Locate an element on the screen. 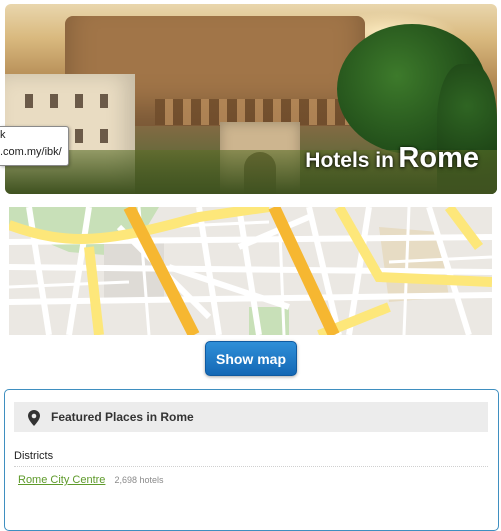 This screenshot has height=531, width=501. tooltip-line-1: k is located at coordinates (3, 135).